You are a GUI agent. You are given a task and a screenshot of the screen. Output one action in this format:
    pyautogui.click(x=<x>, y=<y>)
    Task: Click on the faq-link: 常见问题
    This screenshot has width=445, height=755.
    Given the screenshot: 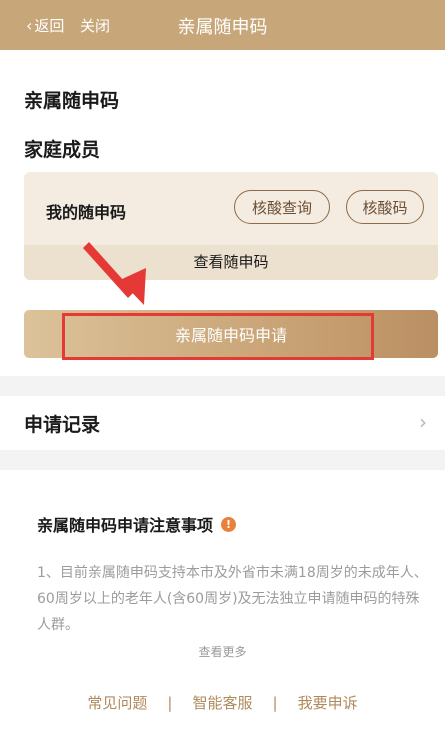 What is the action you would take?
    pyautogui.click(x=117, y=702)
    